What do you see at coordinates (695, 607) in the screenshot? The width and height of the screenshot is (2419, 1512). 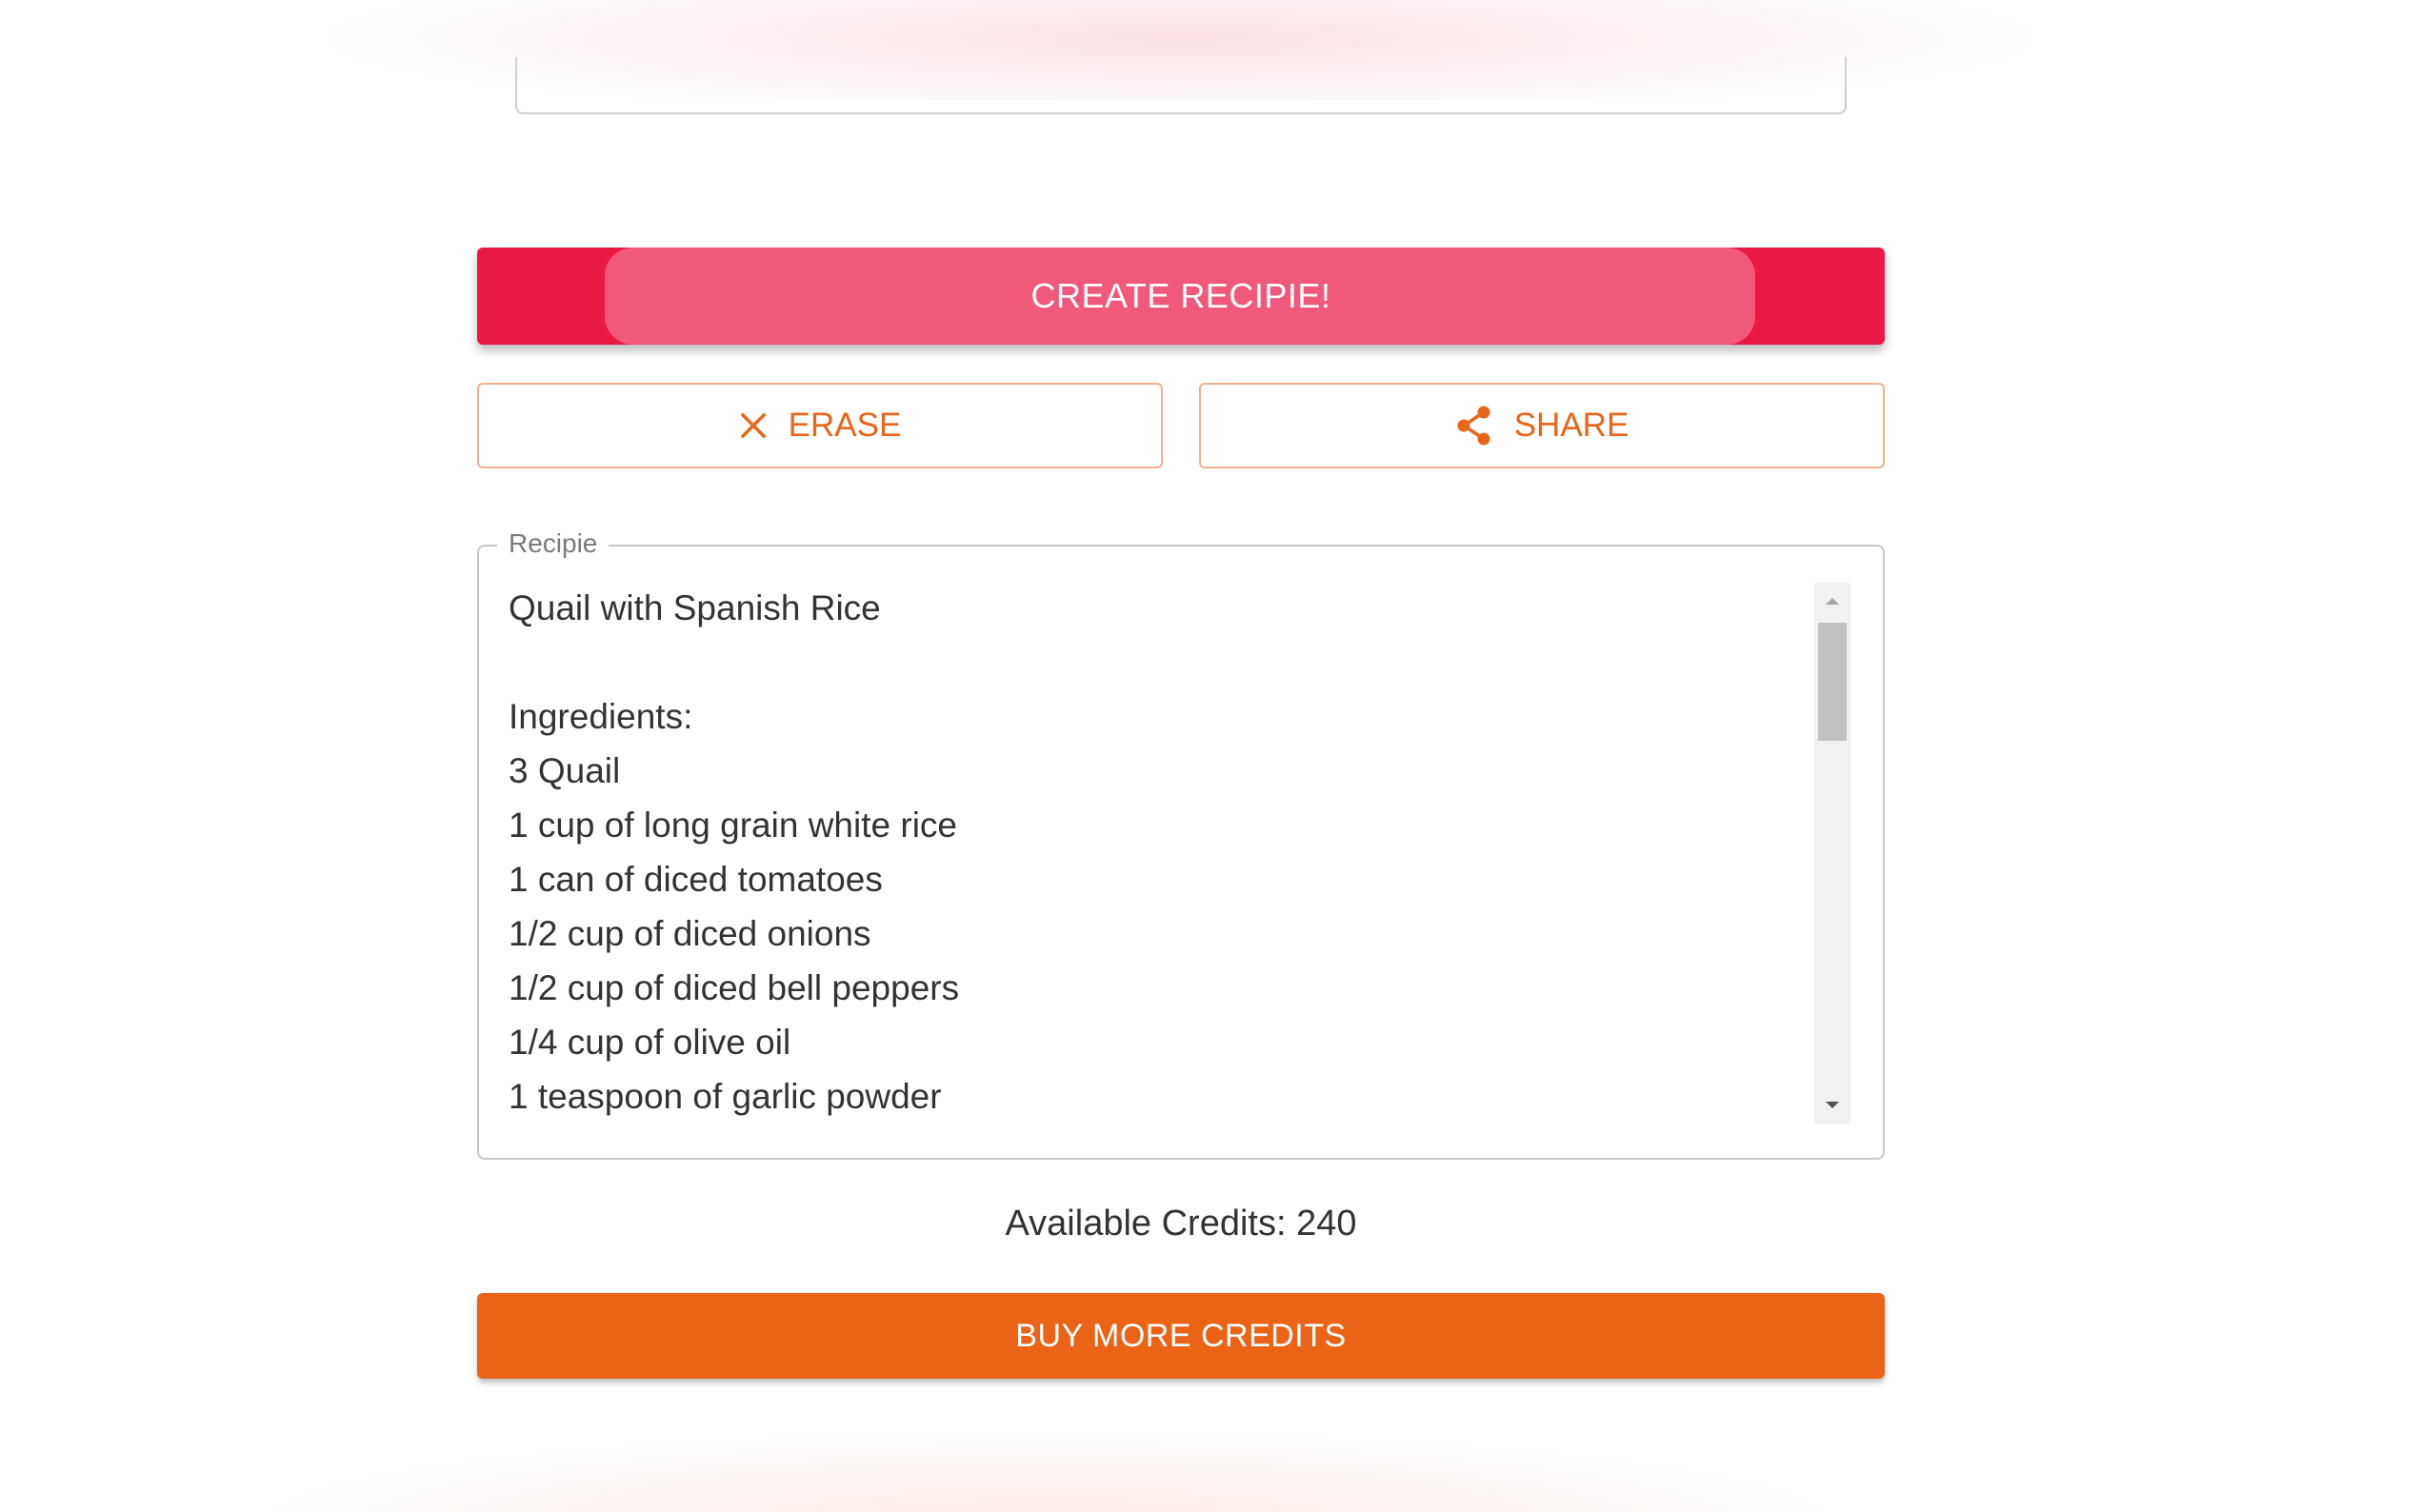 I see `recipe-line: Quail with Spanish Rice` at bounding box center [695, 607].